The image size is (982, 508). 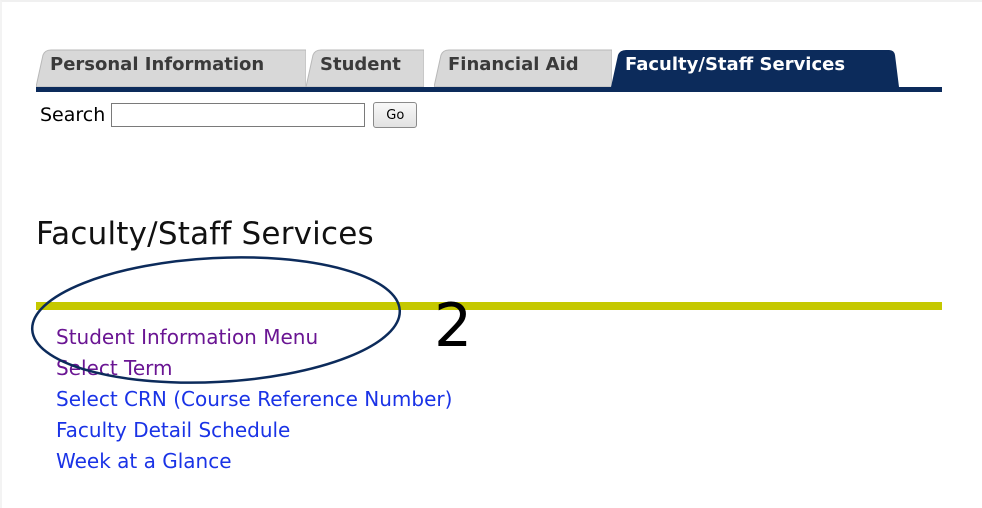 What do you see at coordinates (173, 430) in the screenshot?
I see `faculty-detail-schedule-link: Faculty Detail Schedule` at bounding box center [173, 430].